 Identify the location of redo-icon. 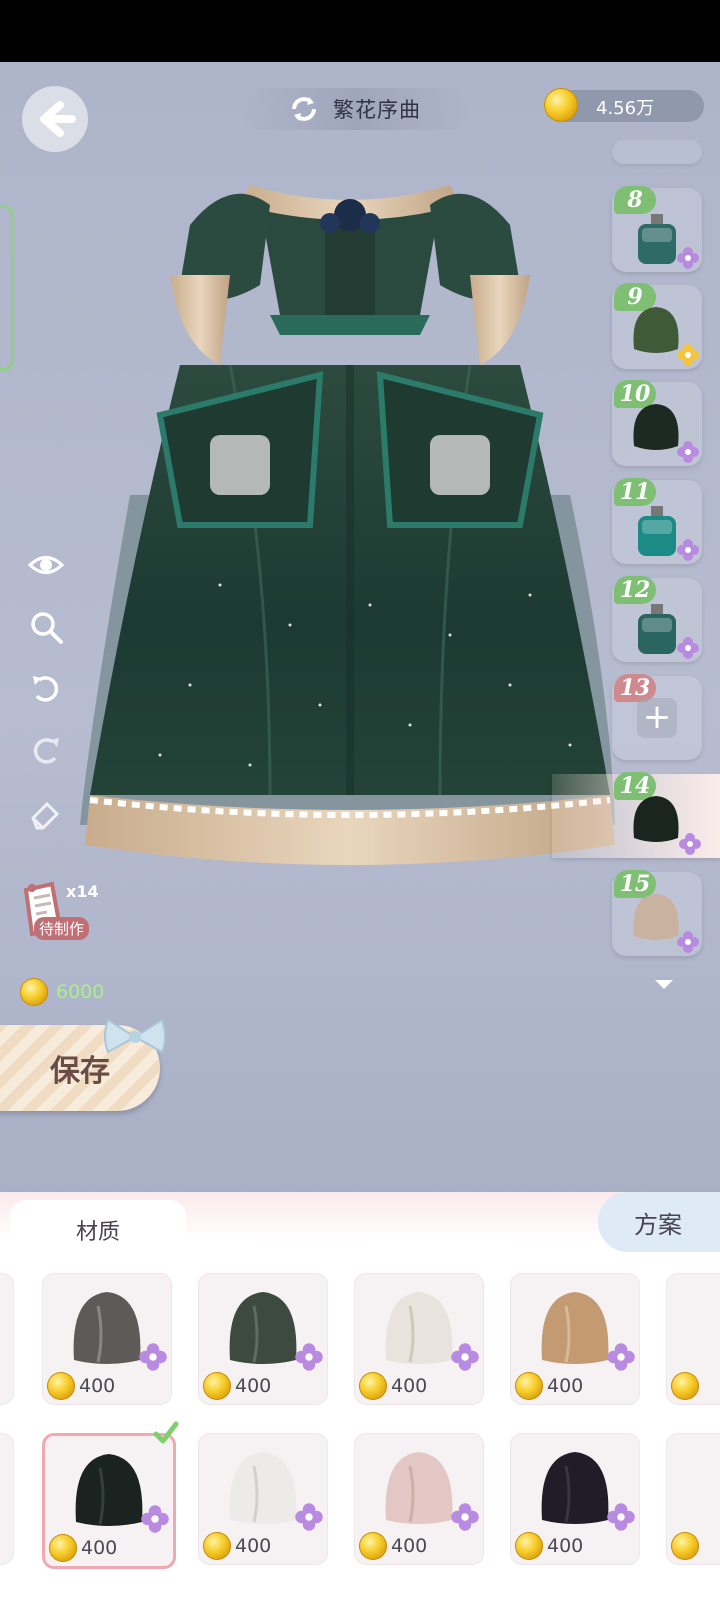
(46, 751).